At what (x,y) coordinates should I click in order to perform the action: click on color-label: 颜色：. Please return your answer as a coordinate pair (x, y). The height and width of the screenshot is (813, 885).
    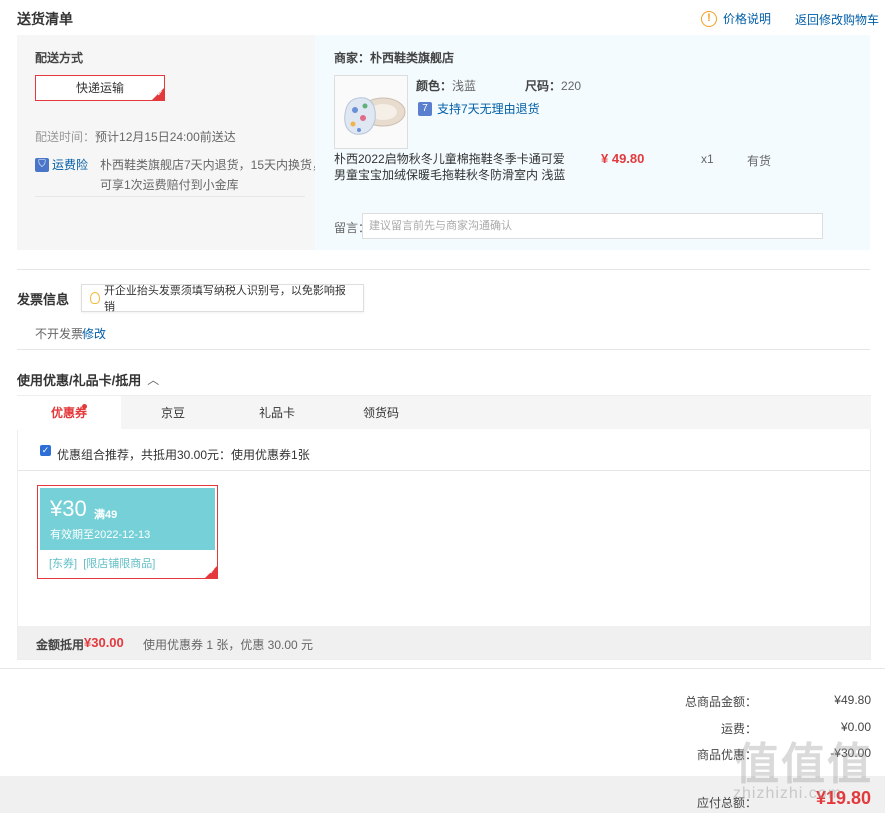
    Looking at the image, I should click on (434, 86).